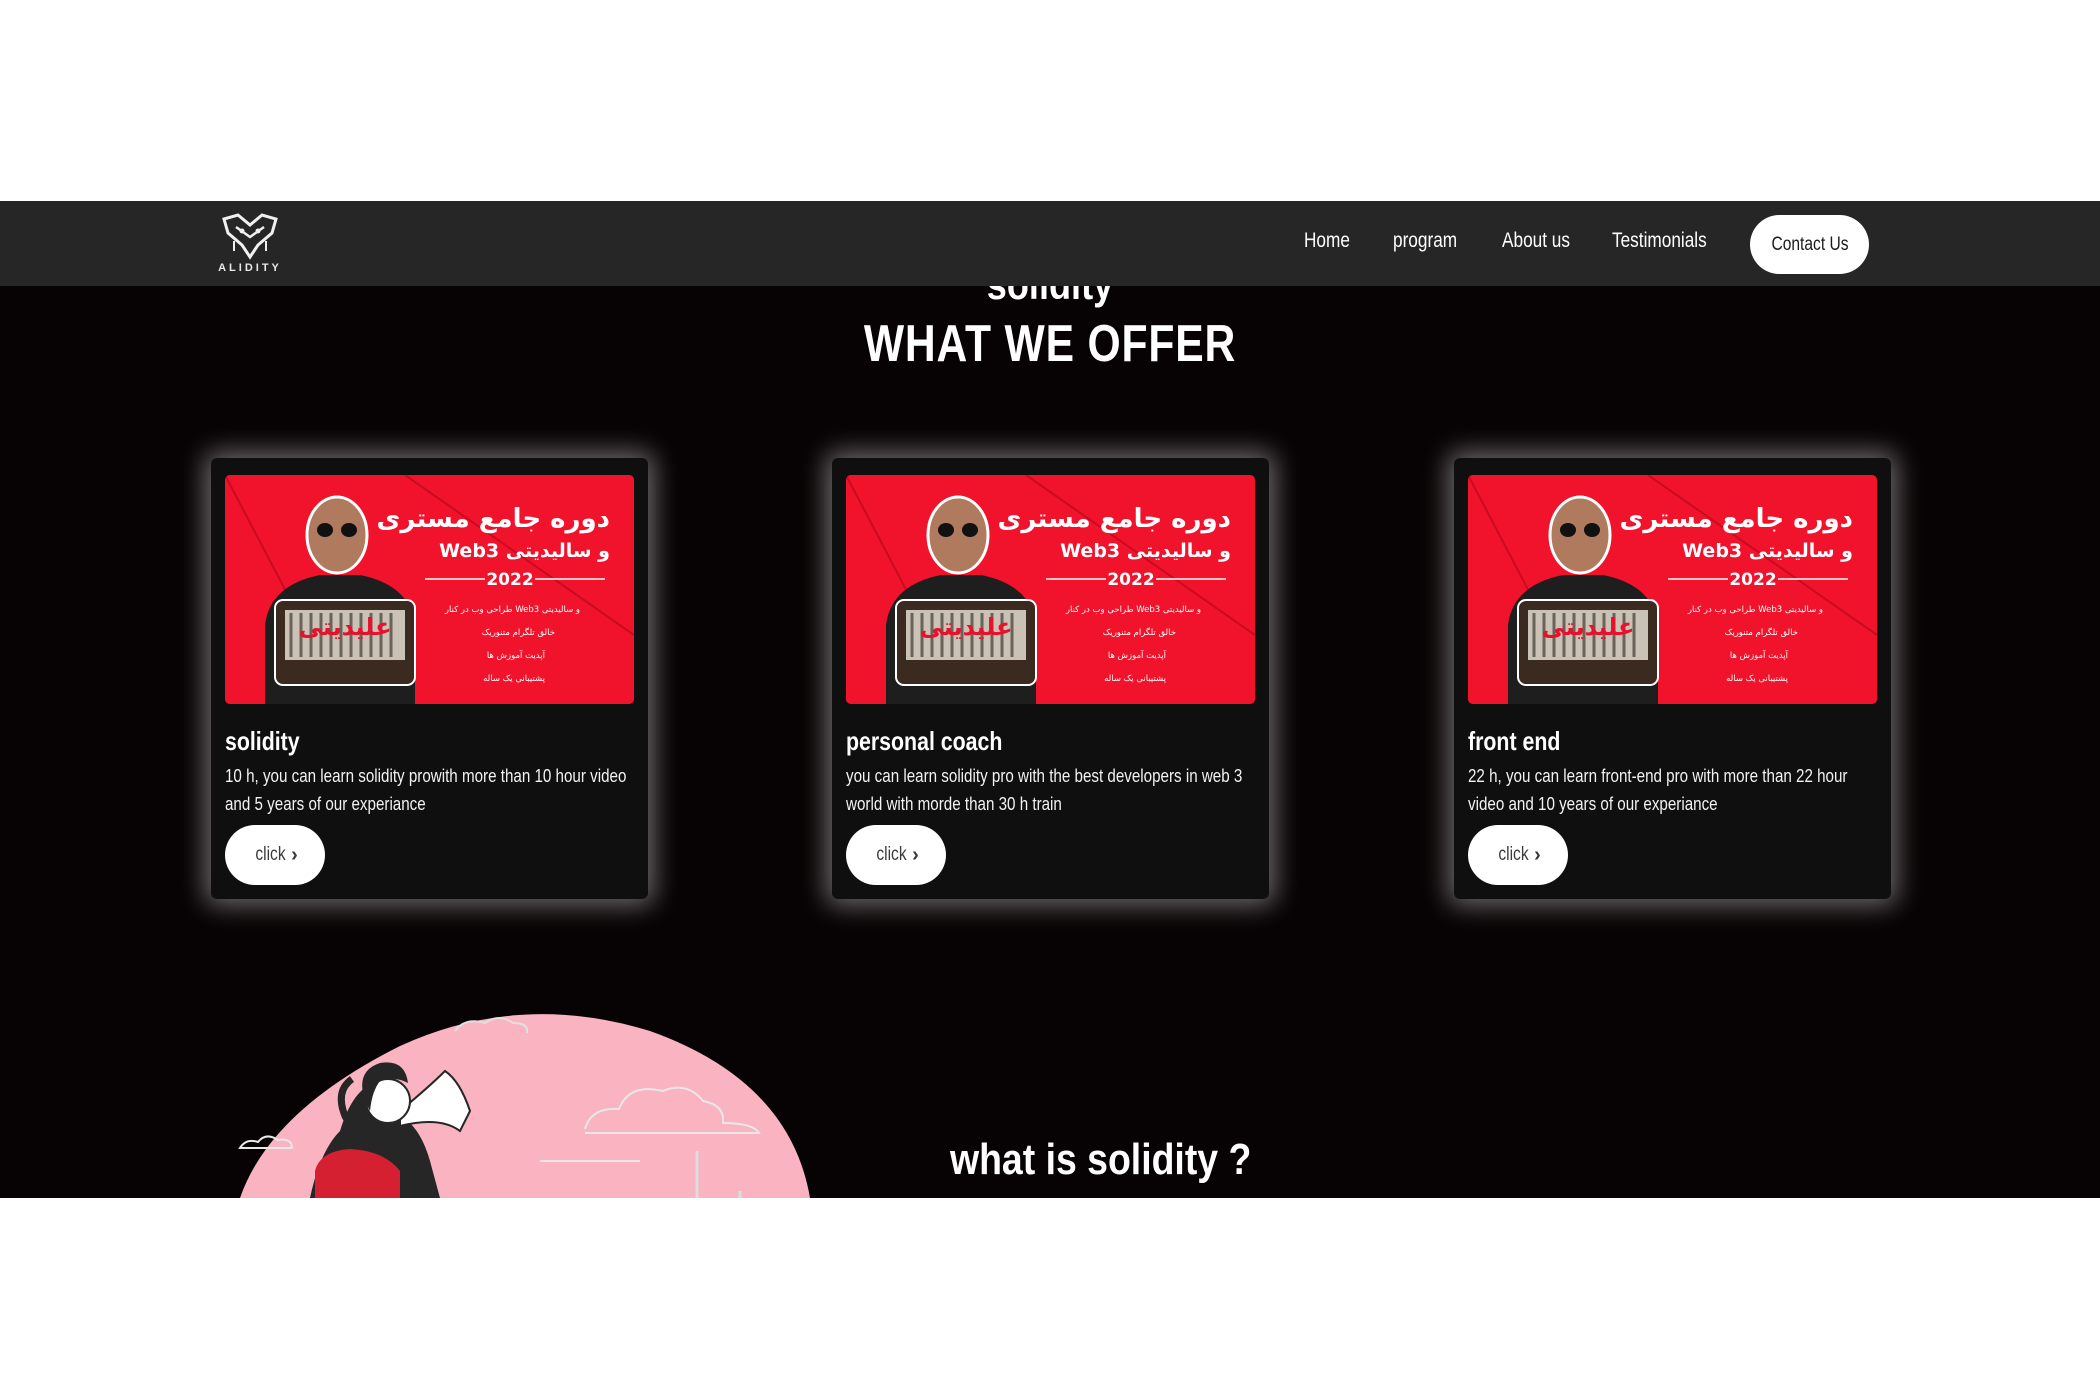  I want to click on nav-testimonials: Testimonials, so click(1659, 241).